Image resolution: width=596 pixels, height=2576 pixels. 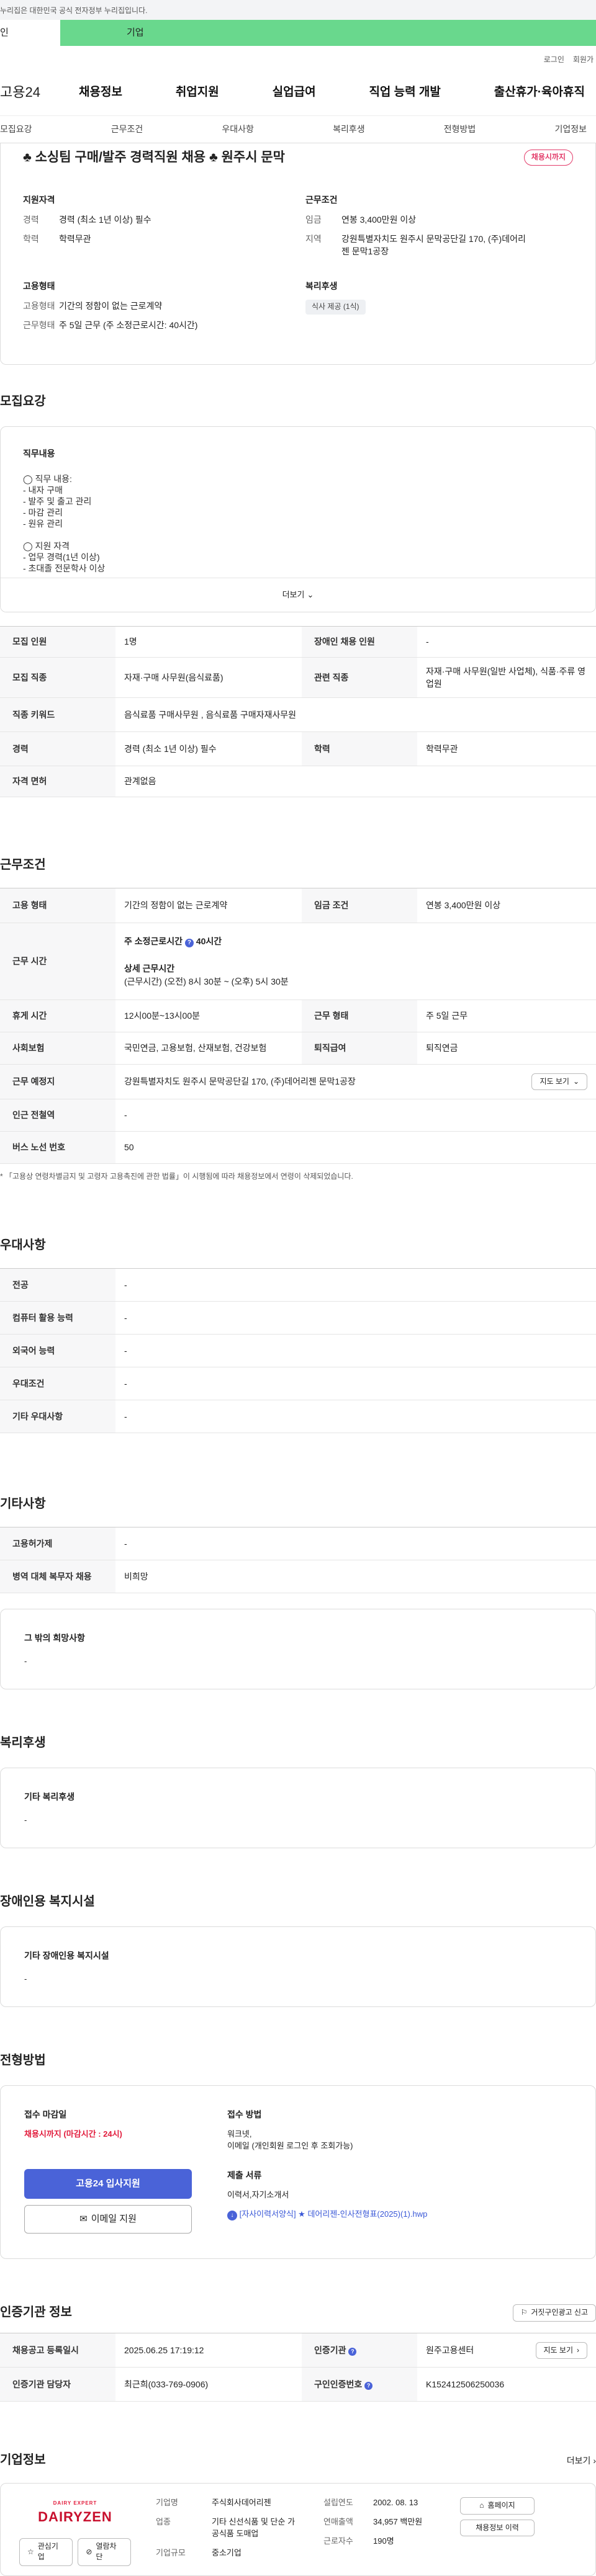 I want to click on company-key: 연매출액, so click(x=338, y=2522).